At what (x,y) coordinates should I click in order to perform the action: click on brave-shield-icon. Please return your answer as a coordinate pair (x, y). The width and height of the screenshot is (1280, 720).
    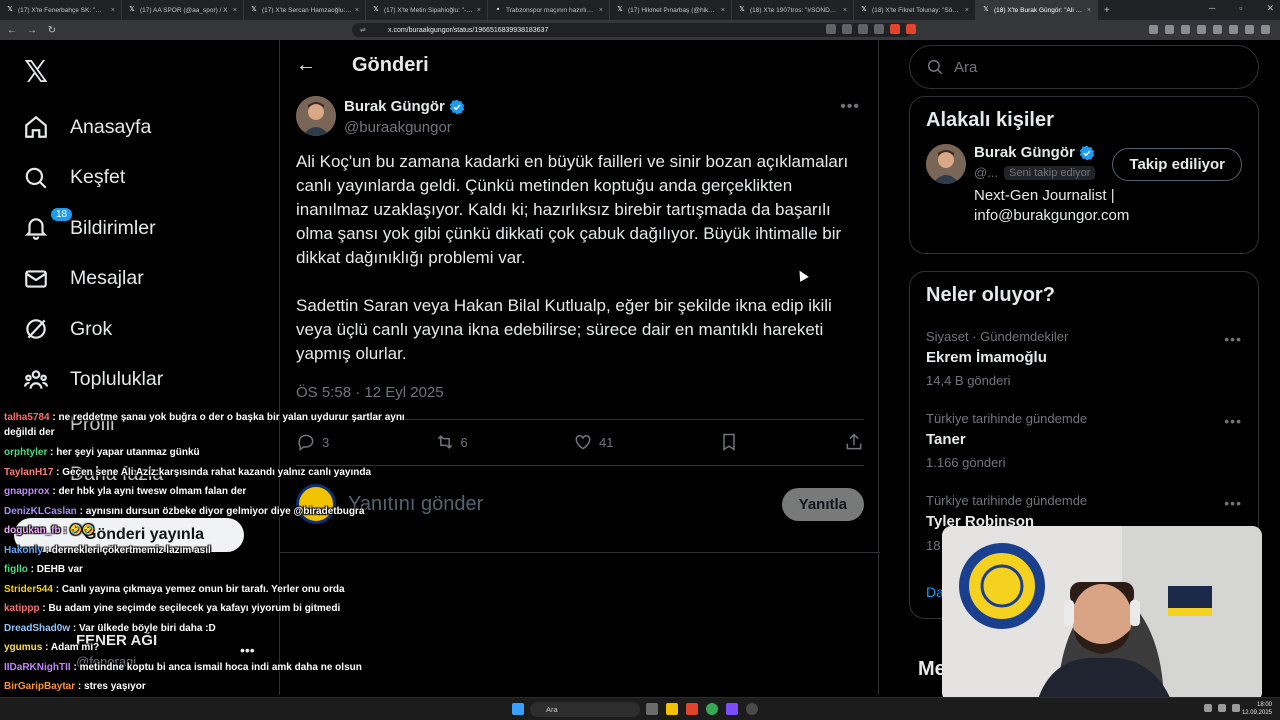
    Looking at the image, I should click on (895, 29).